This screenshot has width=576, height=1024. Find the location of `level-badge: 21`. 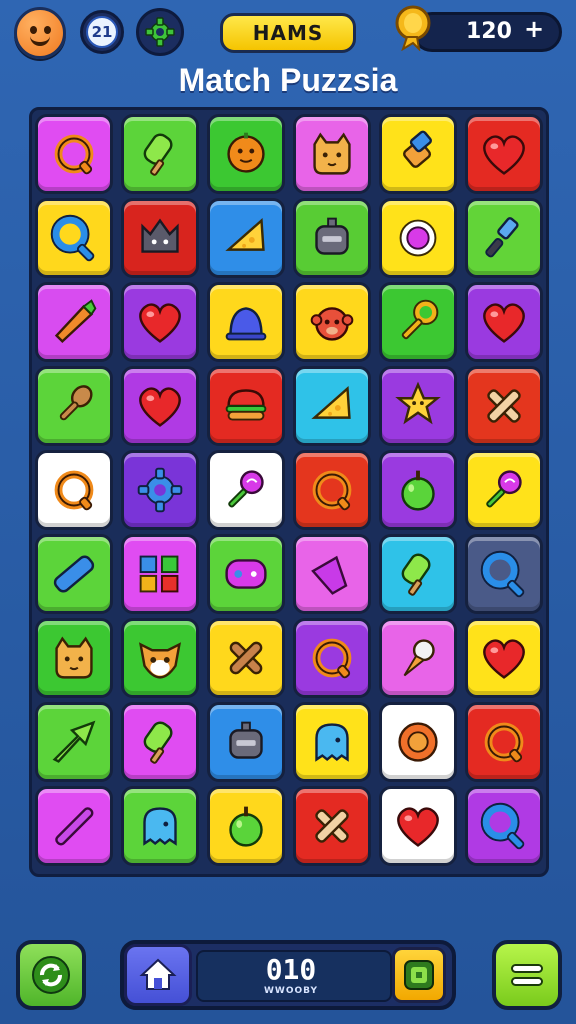

level-badge: 21 is located at coordinates (102, 32).